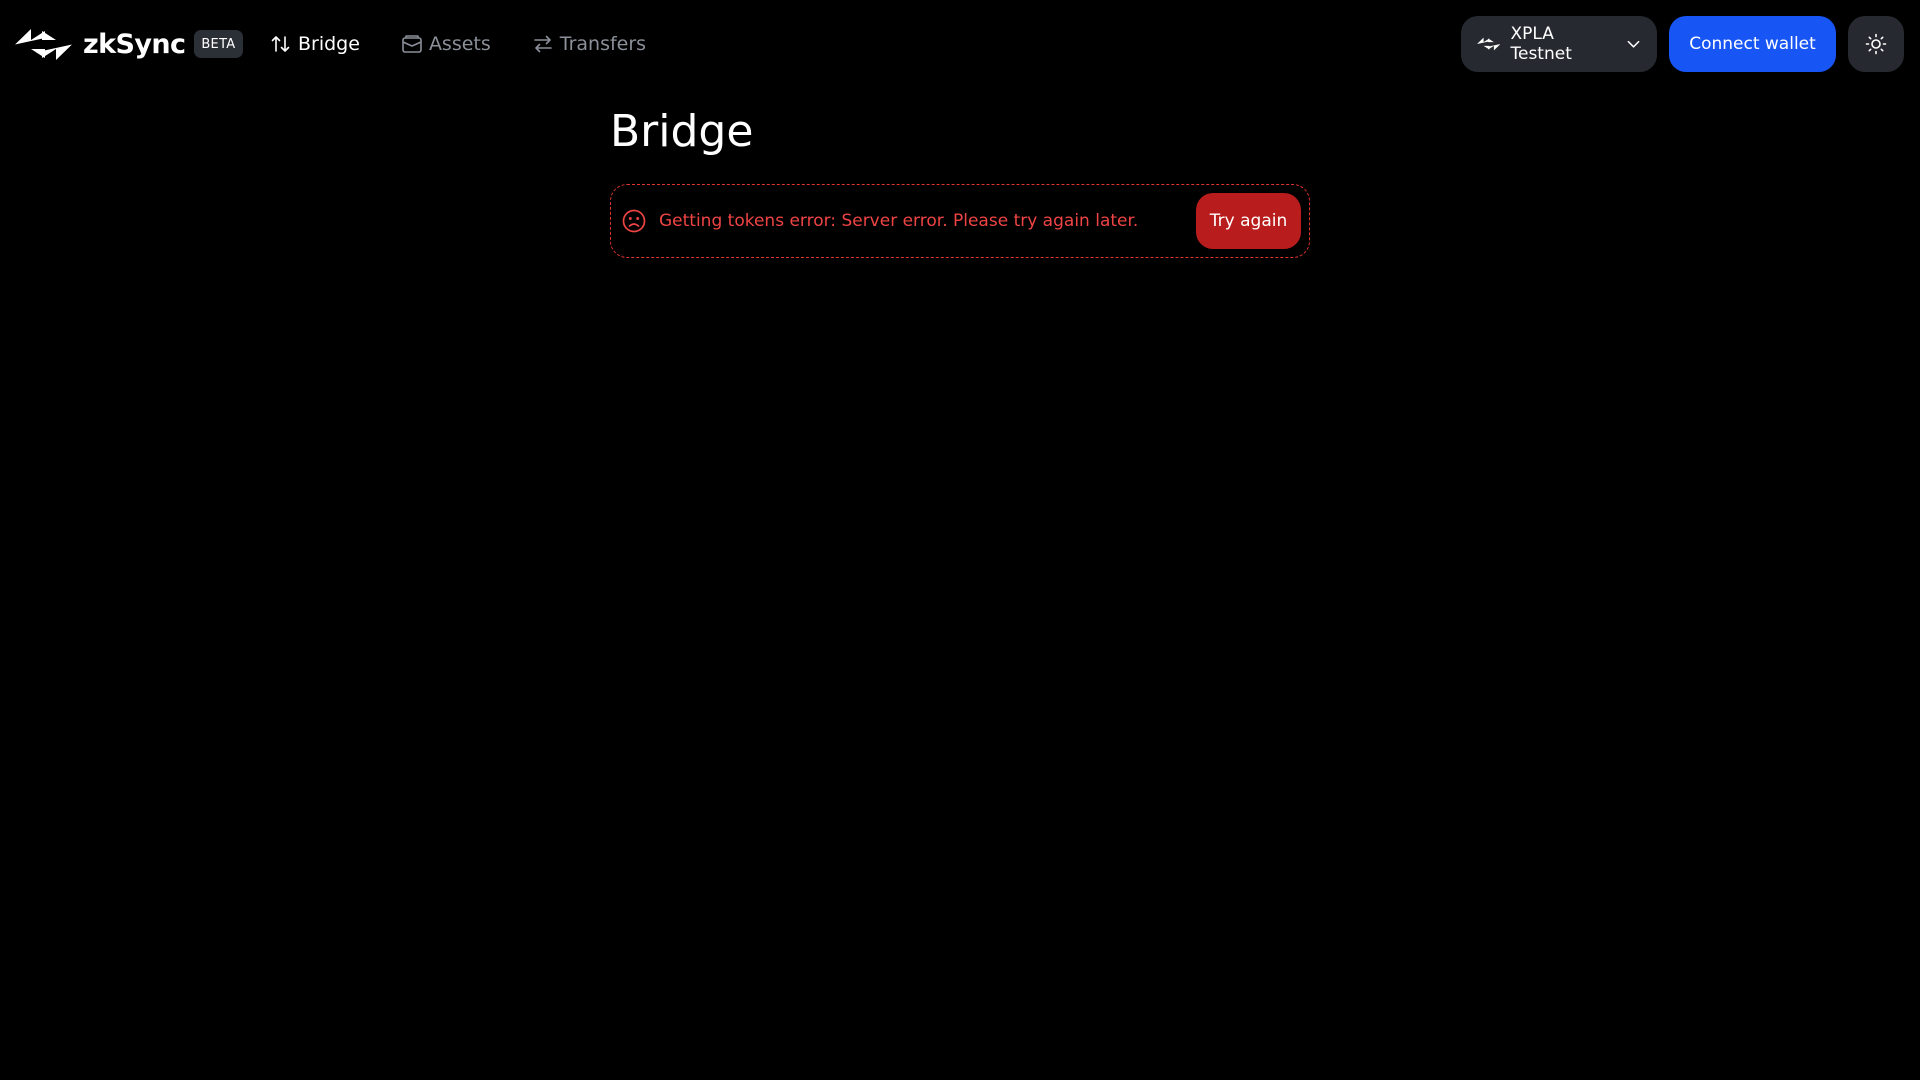 Image resolution: width=1920 pixels, height=1080 pixels. Describe the element at coordinates (682, 131) in the screenshot. I see `page-title: Bridge` at that location.